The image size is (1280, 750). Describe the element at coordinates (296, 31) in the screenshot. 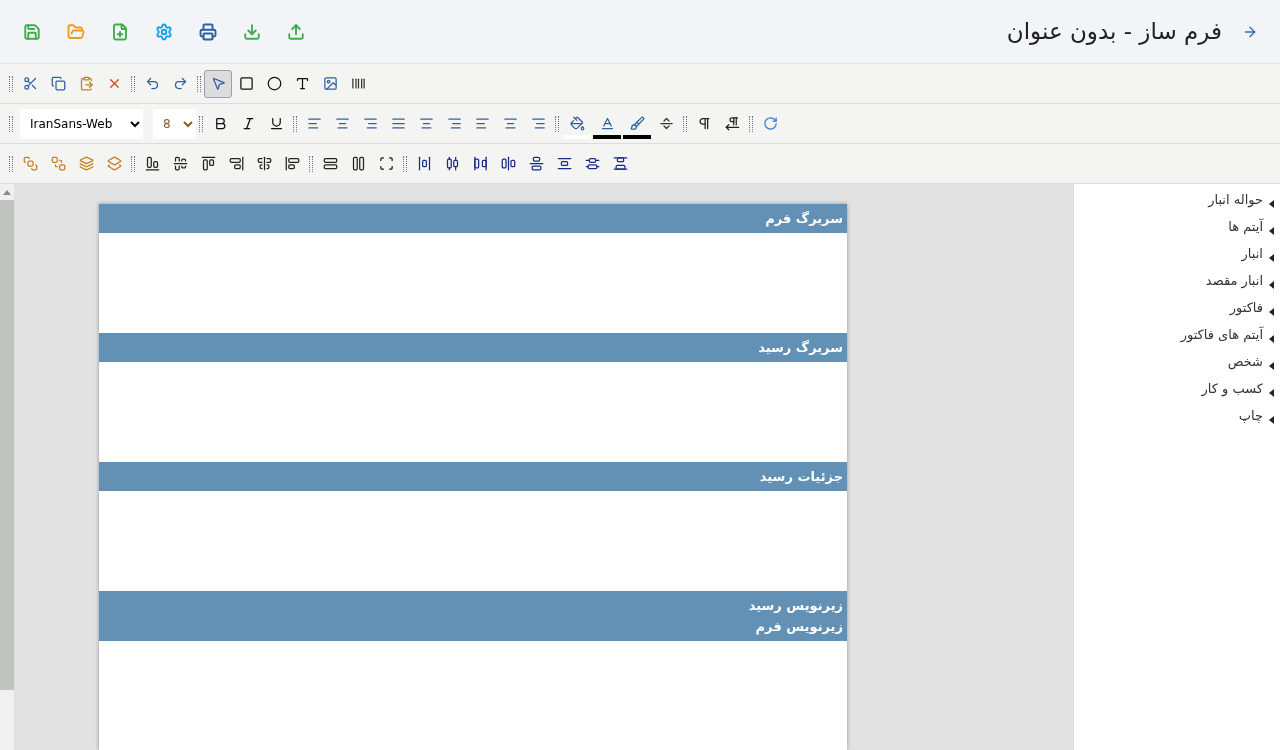

I see `upload-icon` at that location.